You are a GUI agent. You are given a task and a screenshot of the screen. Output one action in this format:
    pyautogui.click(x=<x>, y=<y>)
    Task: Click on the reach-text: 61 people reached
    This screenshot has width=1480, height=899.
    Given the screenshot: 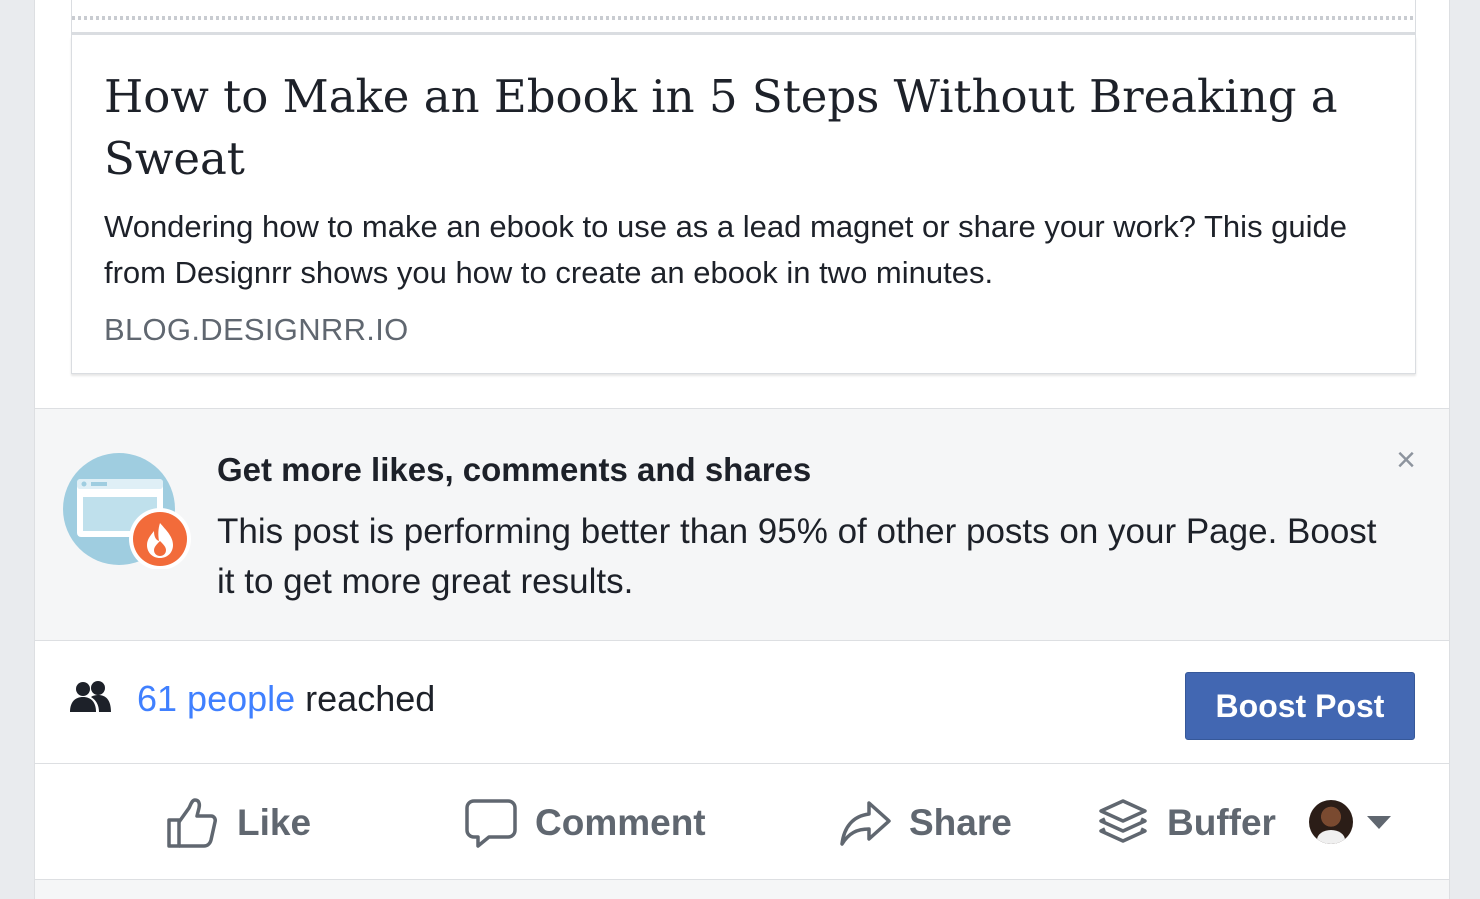 What is the action you would take?
    pyautogui.click(x=286, y=699)
    